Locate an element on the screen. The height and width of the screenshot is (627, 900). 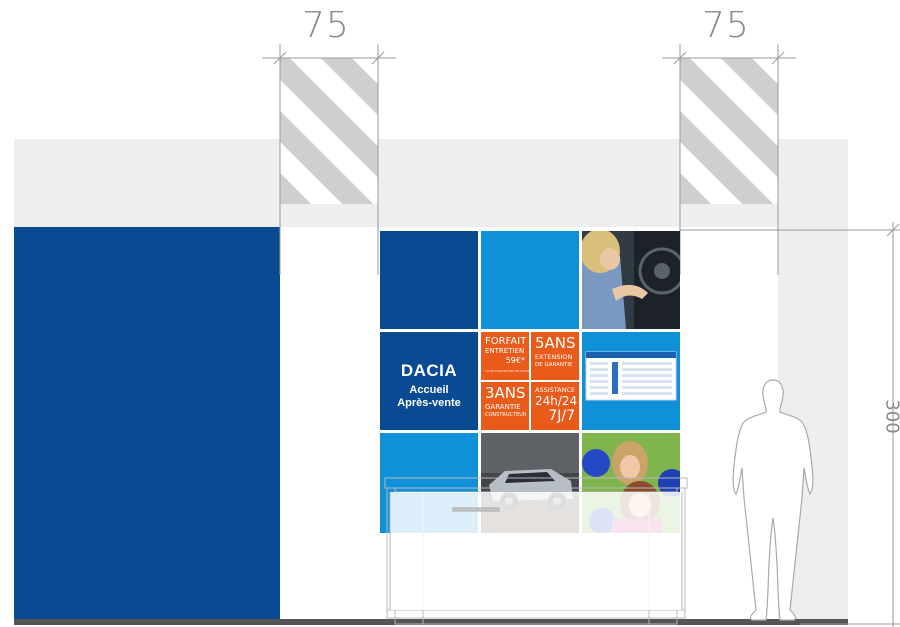
human-scale-figure is located at coordinates (773, 500).